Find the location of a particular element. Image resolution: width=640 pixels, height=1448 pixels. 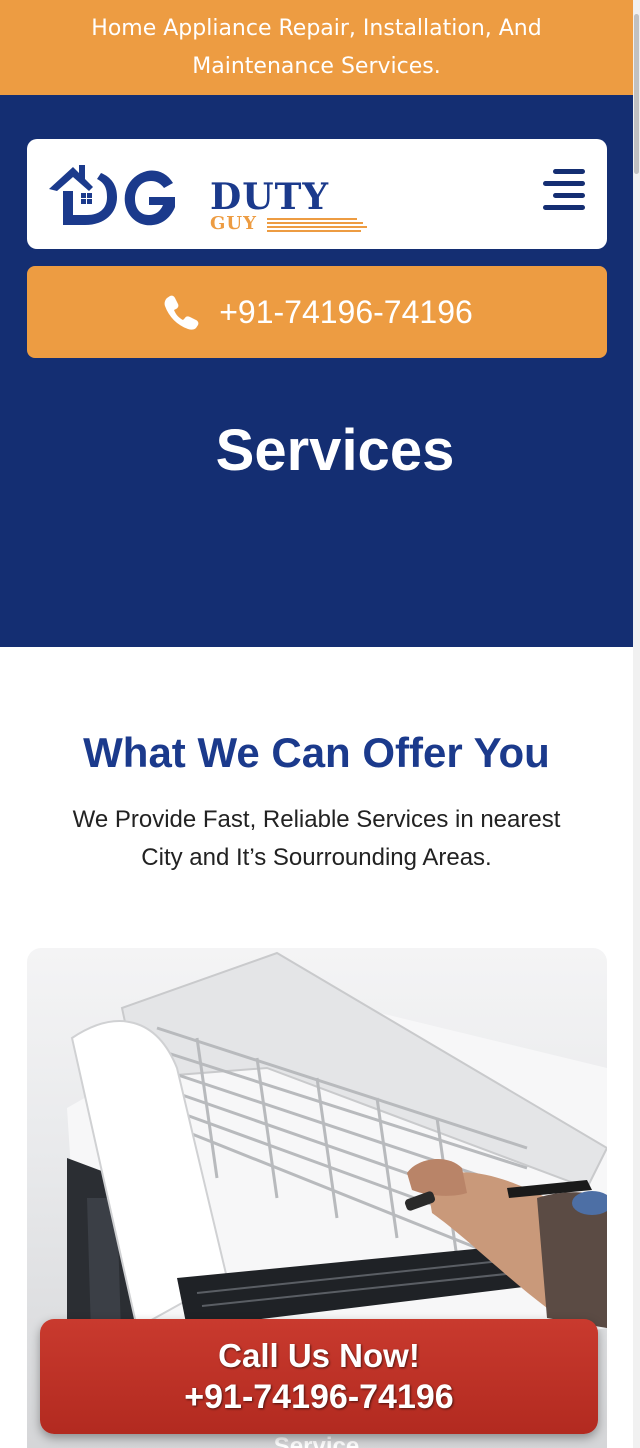

service-card-label: Service is located at coordinates (316, 1440).